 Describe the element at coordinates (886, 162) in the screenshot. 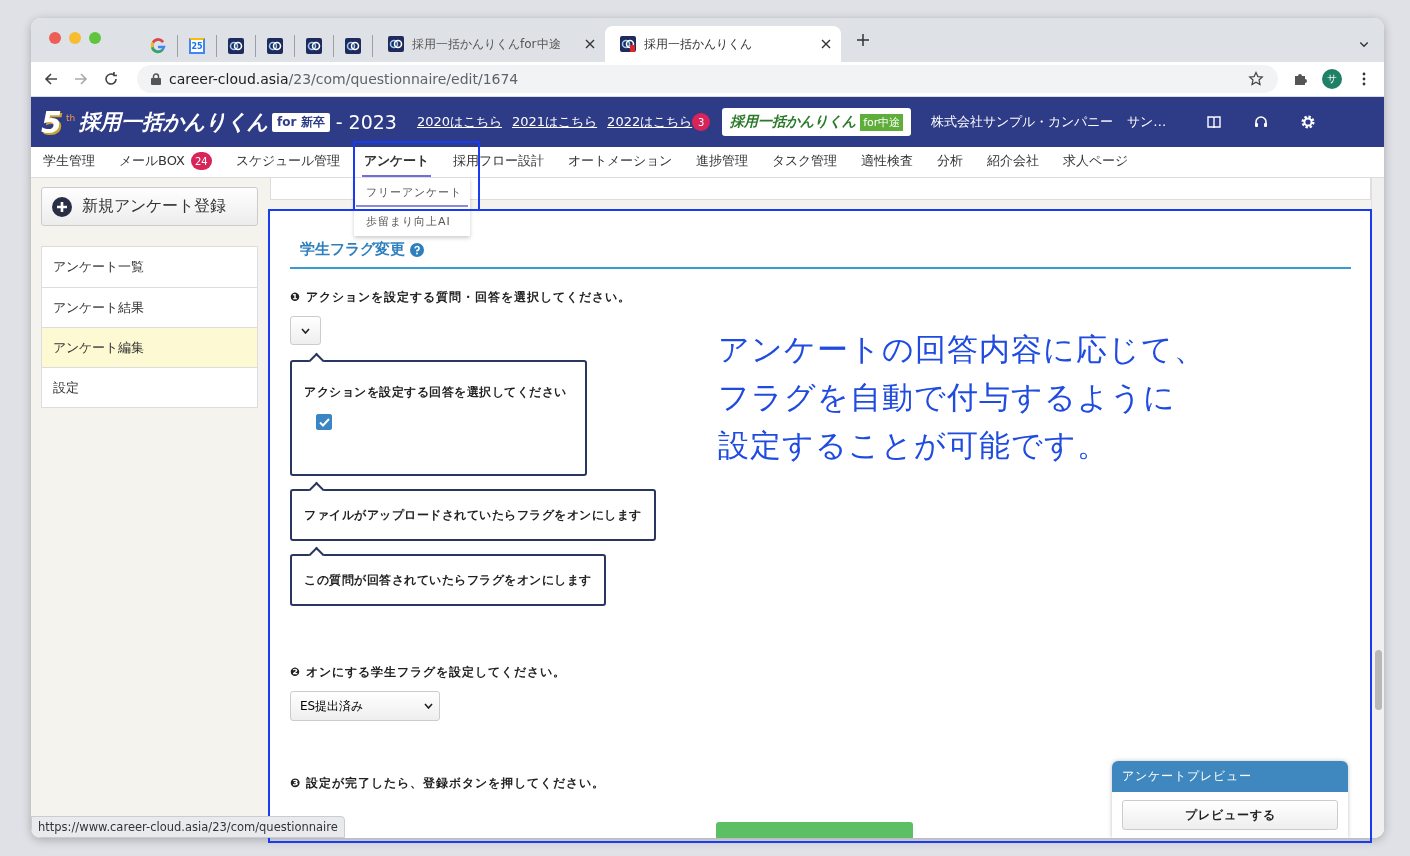

I see `nav-tab: 適性検査` at that location.